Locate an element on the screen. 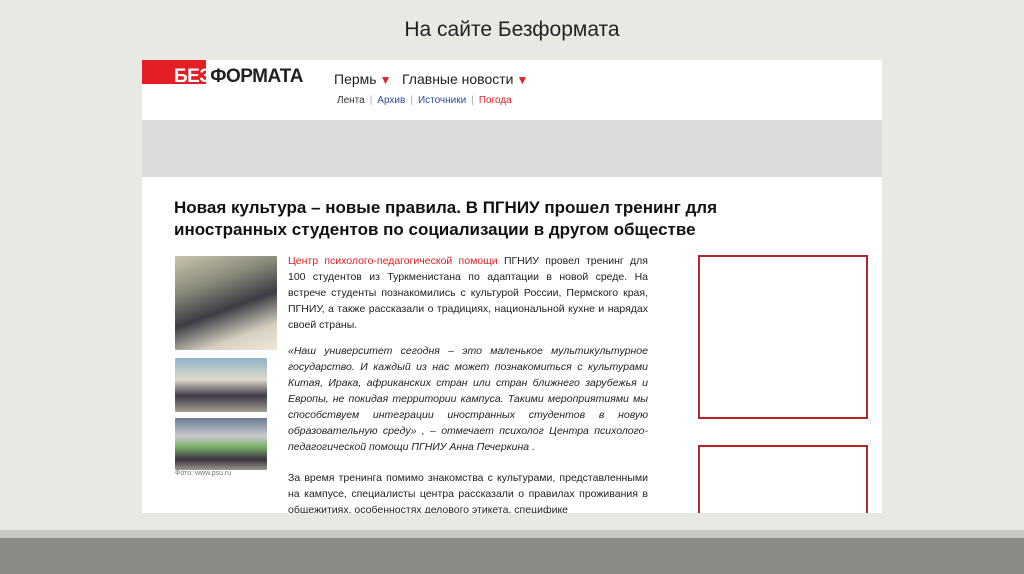 This screenshot has width=1024, height=574. site-logo: БЕЗФОРМАТА is located at coordinates (238, 77).